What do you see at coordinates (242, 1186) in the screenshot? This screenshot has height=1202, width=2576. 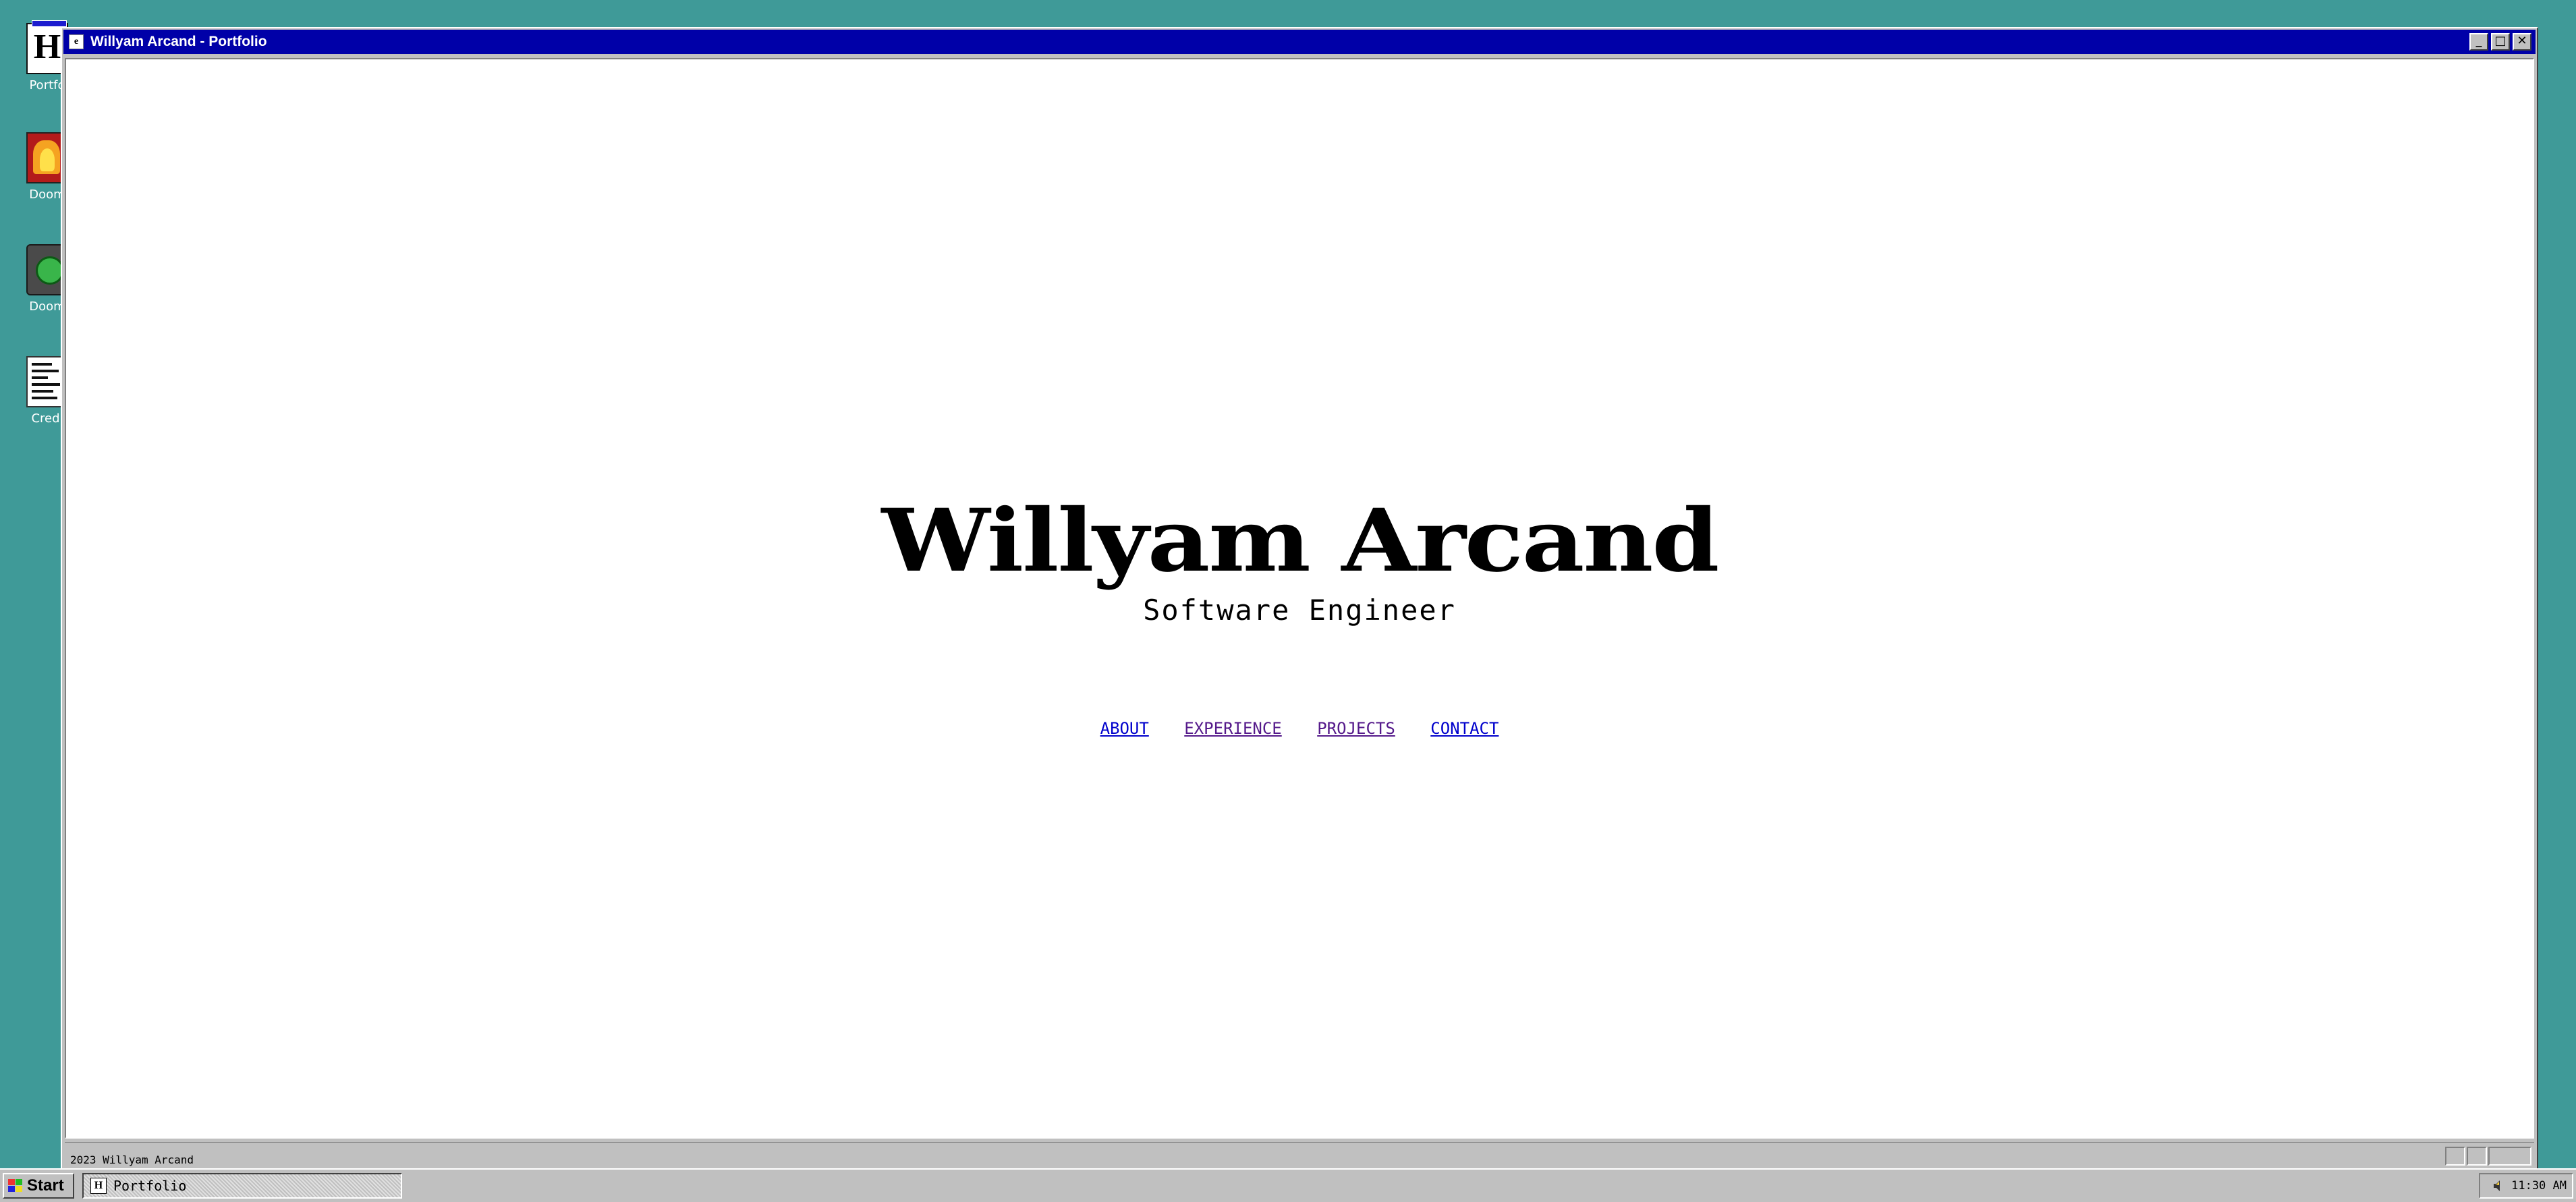 I see `taskbar-item-portfolio: H Portfolio` at bounding box center [242, 1186].